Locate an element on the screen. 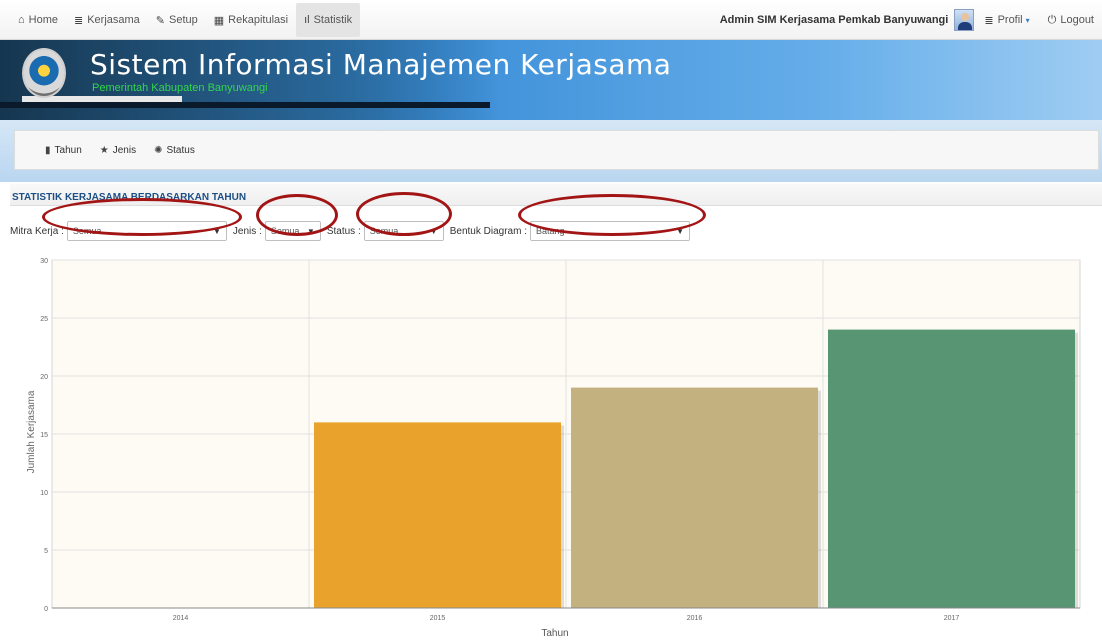 The height and width of the screenshot is (644, 1102). table-icon: ▦ is located at coordinates (219, 20).